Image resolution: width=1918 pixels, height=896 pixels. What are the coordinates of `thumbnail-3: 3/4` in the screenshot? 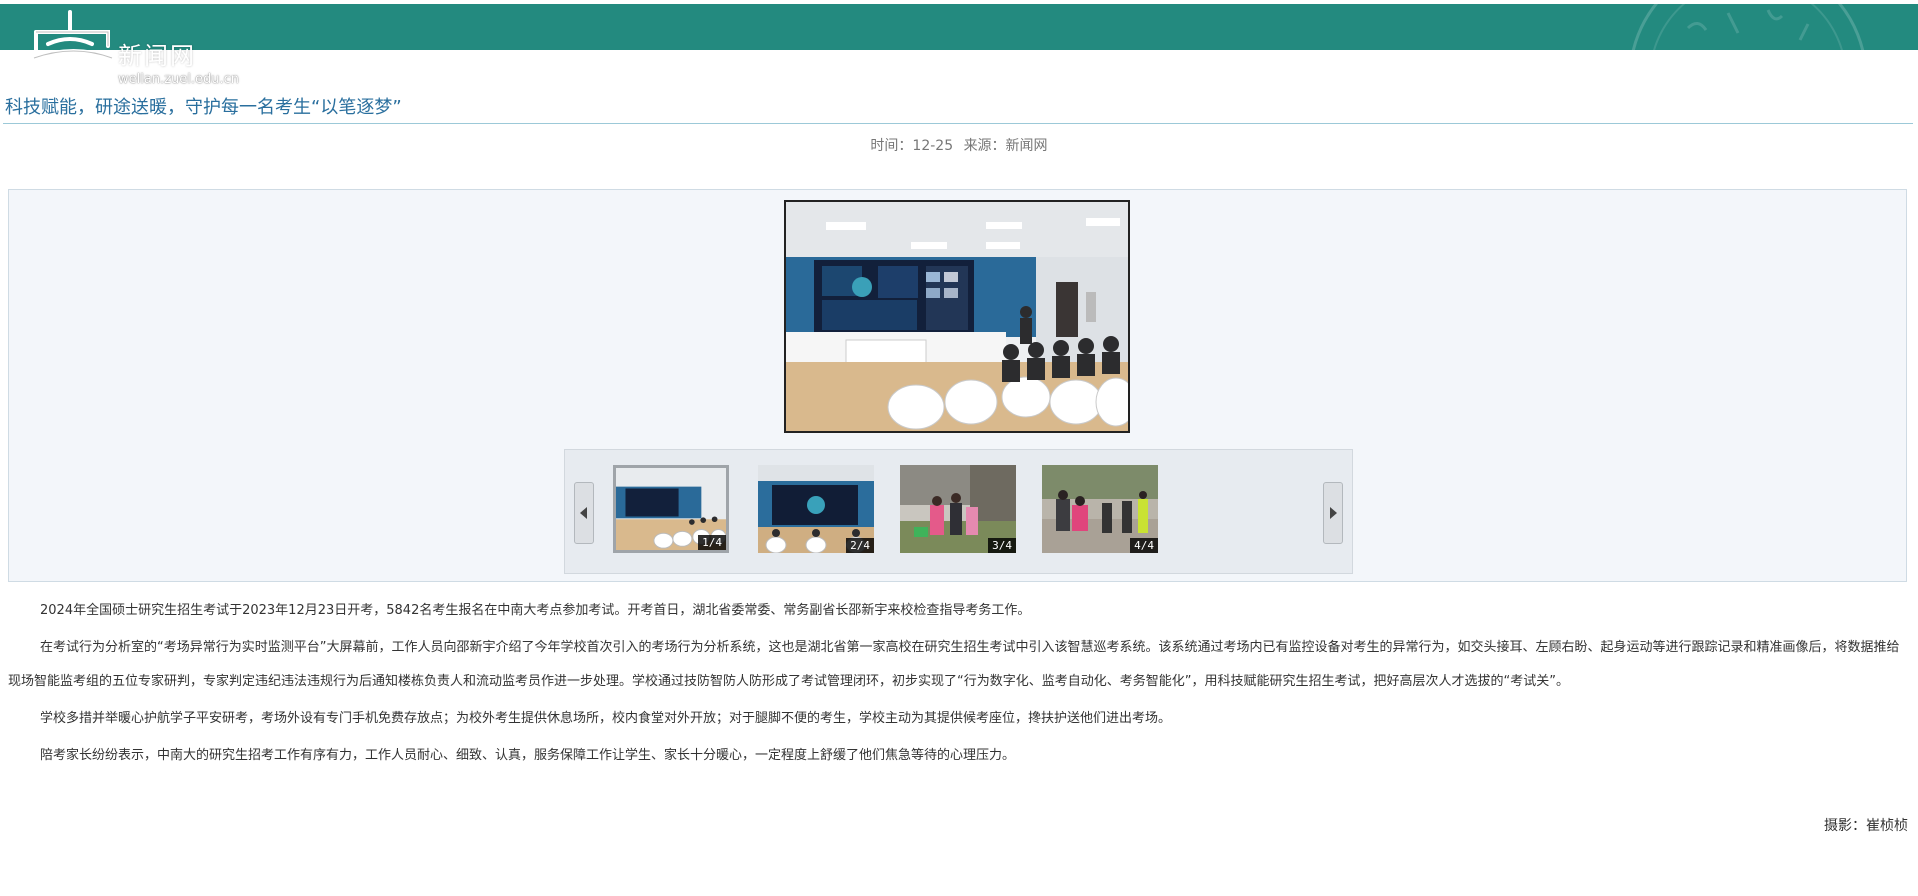 It's located at (958, 509).